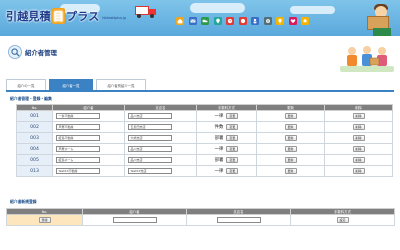  What do you see at coordinates (204, 138) in the screenshot?
I see `table-row: 003 鮫島不動産 大崎支店 部署 変更 更新 削除` at bounding box center [204, 138].